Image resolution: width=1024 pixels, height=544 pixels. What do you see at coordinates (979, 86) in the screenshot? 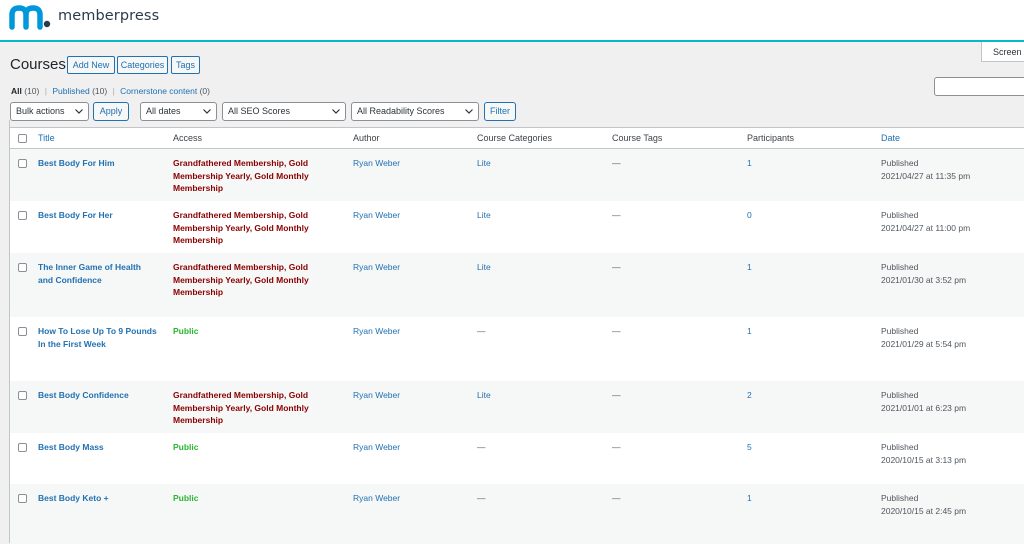
I see `search-input` at bounding box center [979, 86].